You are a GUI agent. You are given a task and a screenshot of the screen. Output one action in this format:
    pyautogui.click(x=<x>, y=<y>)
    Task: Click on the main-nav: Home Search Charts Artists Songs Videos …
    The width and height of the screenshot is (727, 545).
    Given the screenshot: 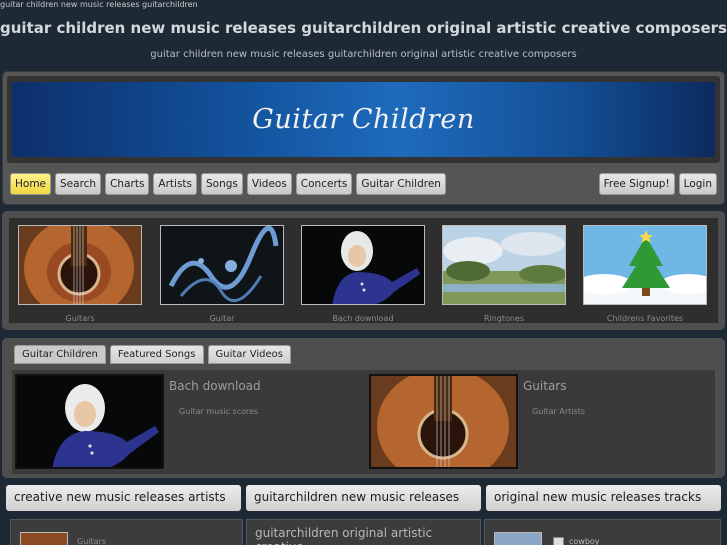 What is the action you would take?
    pyautogui.click(x=228, y=184)
    